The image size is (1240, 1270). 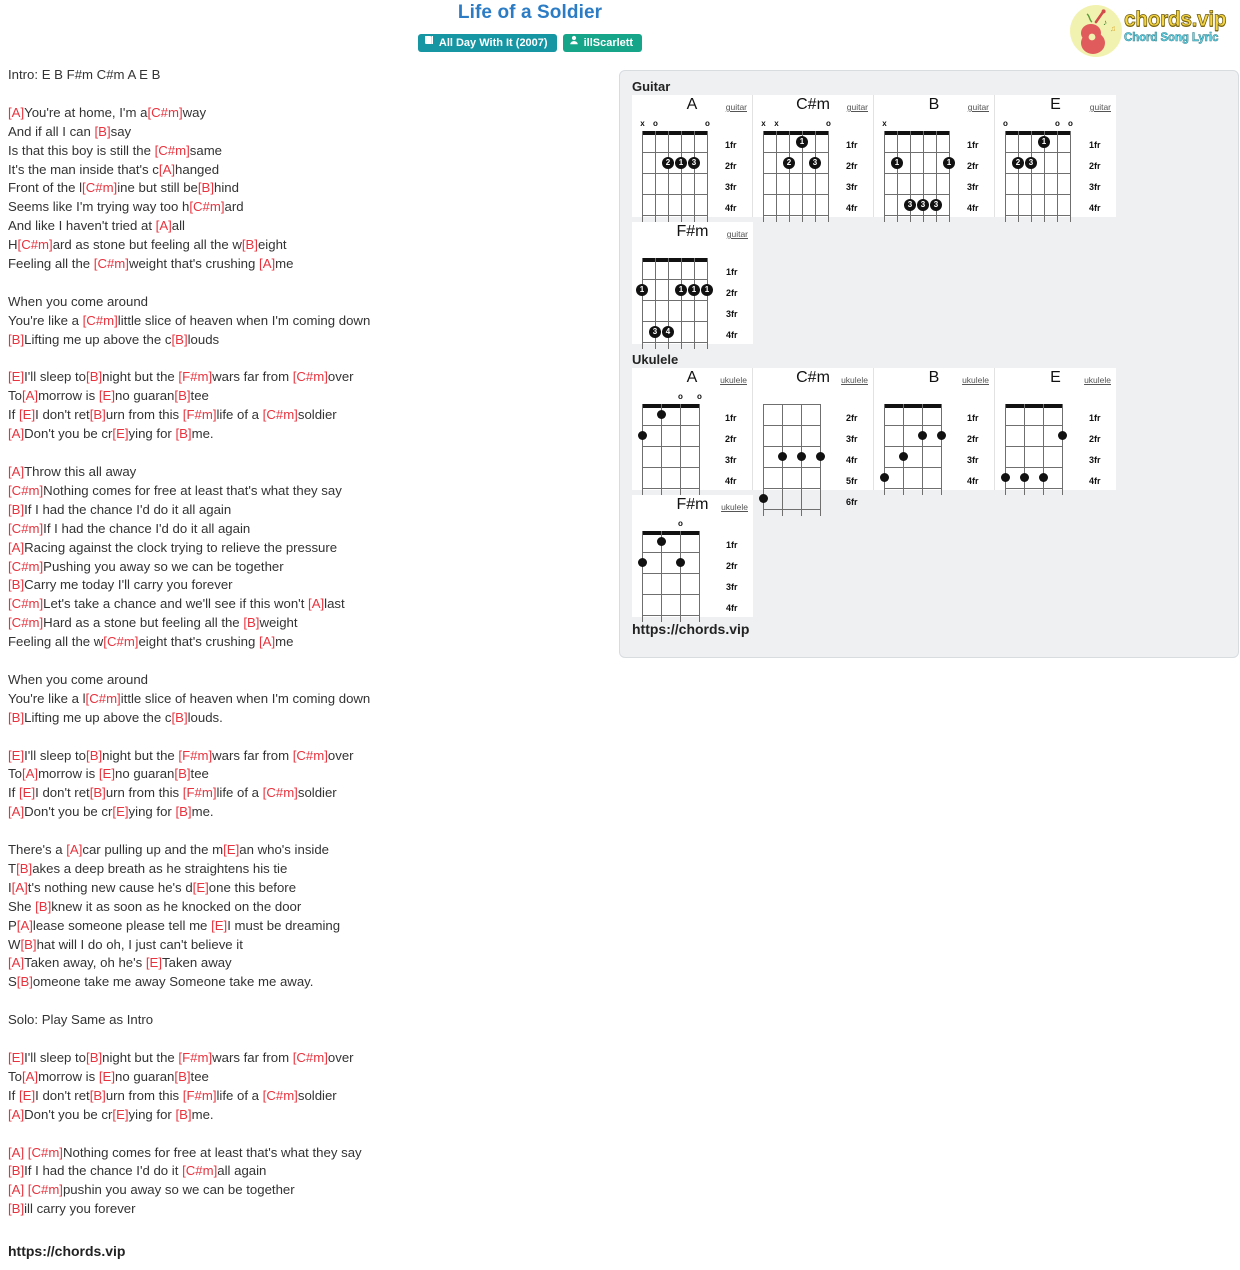 I want to click on chord-diagram-csharpm: C#m guitar x x o 1 2 3 1fr 2fr 3fr 4fr, so click(x=813, y=158).